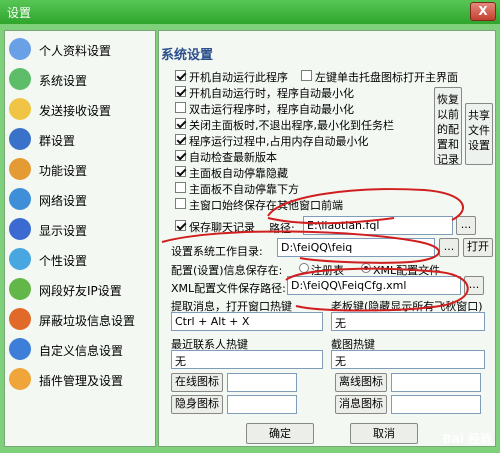 This screenshot has height=453, width=500. What do you see at coordinates (80, 109) in the screenshot?
I see `sidebar-item-send-receive: 发送接收设置` at bounding box center [80, 109].